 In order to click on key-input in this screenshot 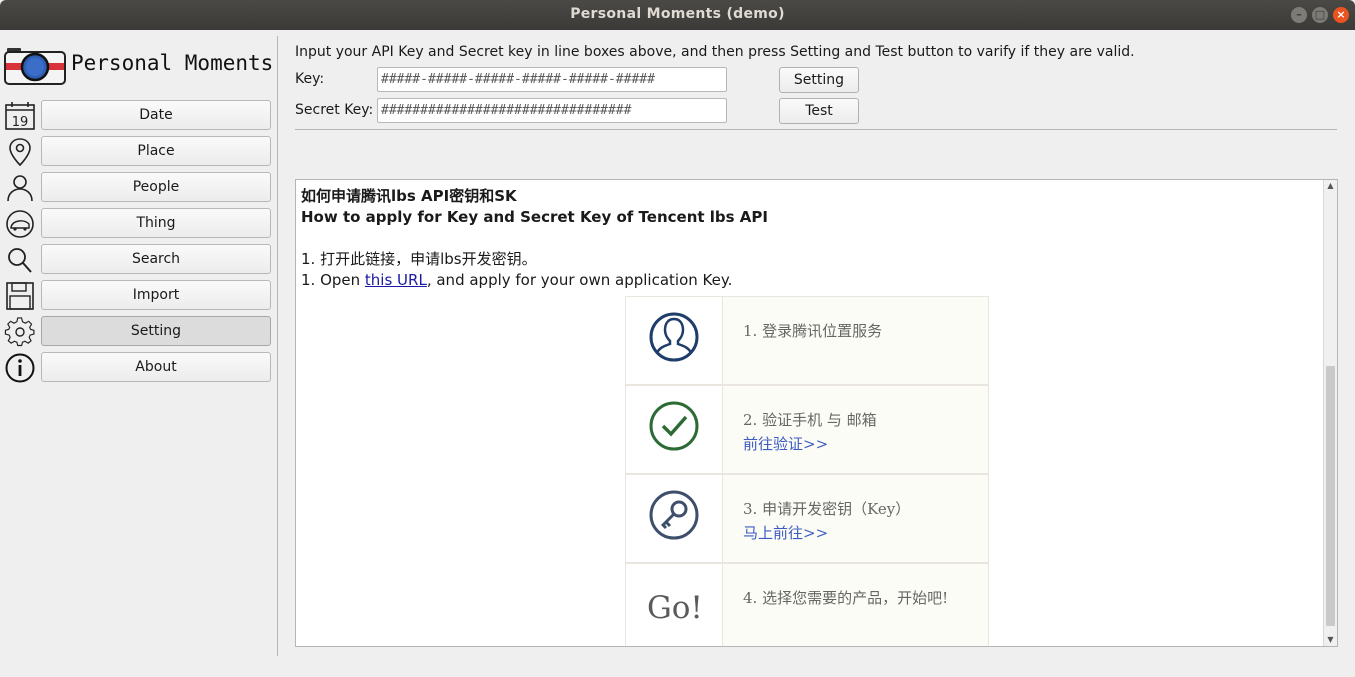, I will do `click(552, 79)`.